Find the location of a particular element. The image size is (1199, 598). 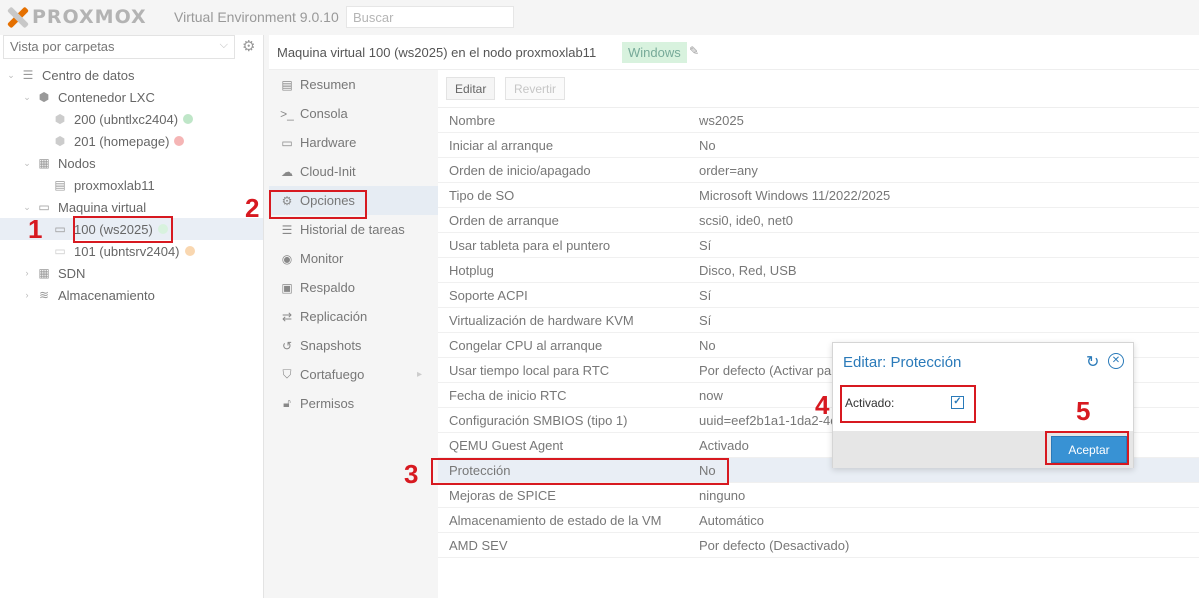

nav-item-label: Monitor is located at coordinates (322, 258).